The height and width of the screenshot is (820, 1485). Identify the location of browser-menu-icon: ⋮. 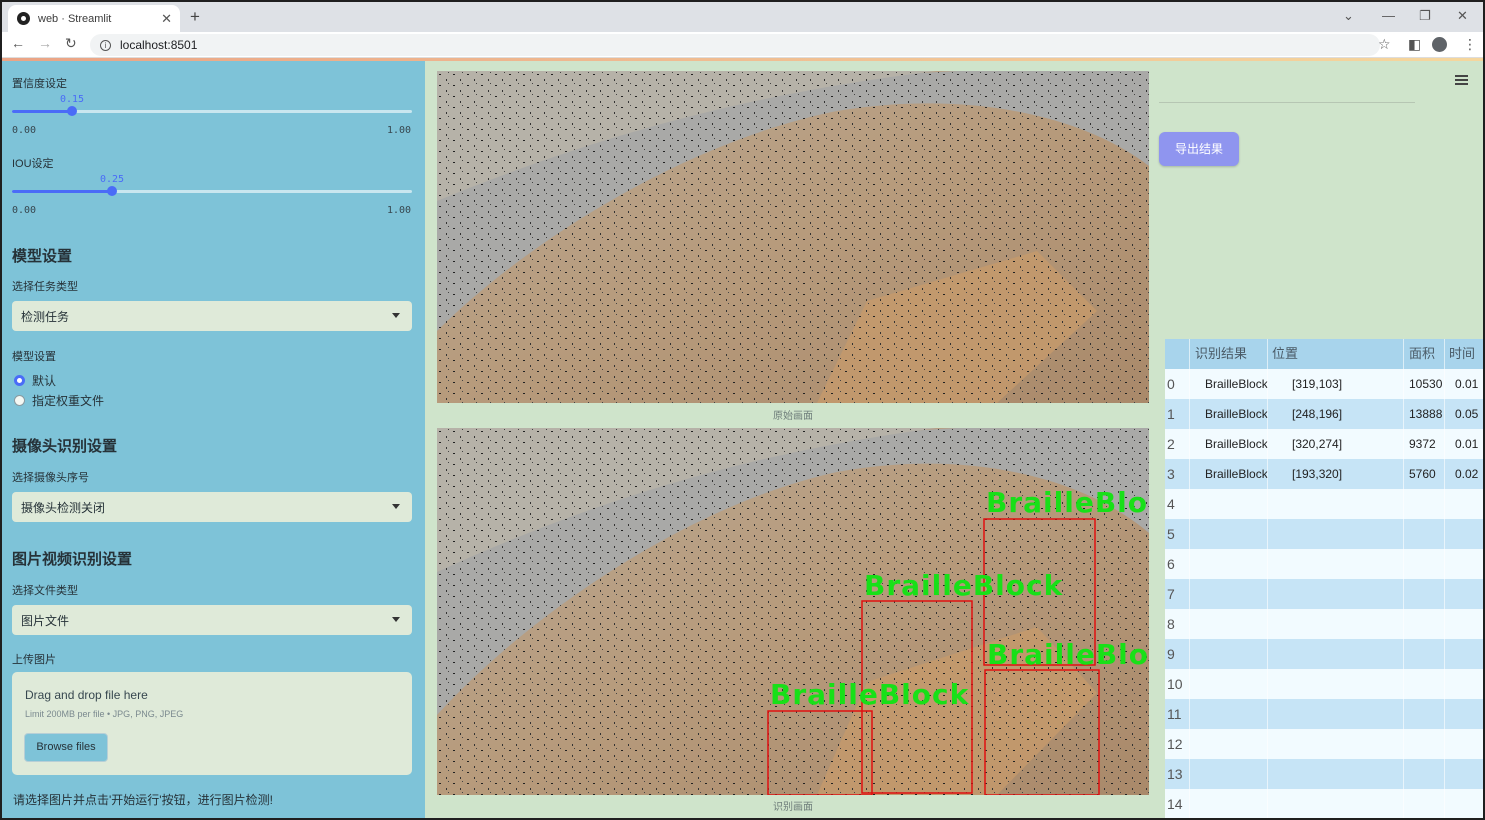
(1470, 44).